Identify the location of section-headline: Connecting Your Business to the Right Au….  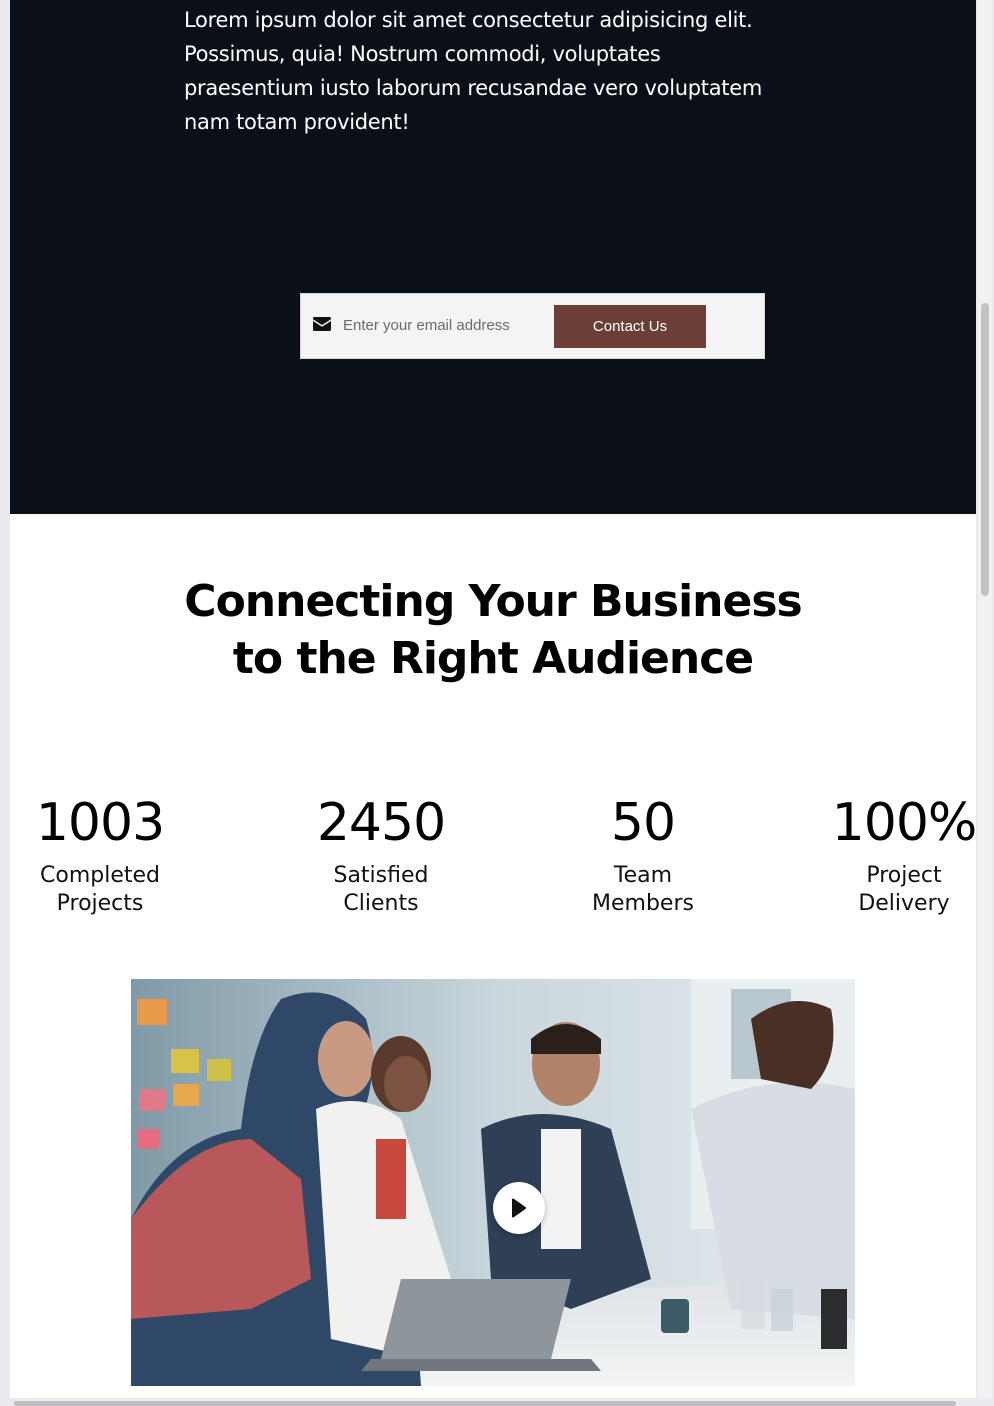
(493, 630).